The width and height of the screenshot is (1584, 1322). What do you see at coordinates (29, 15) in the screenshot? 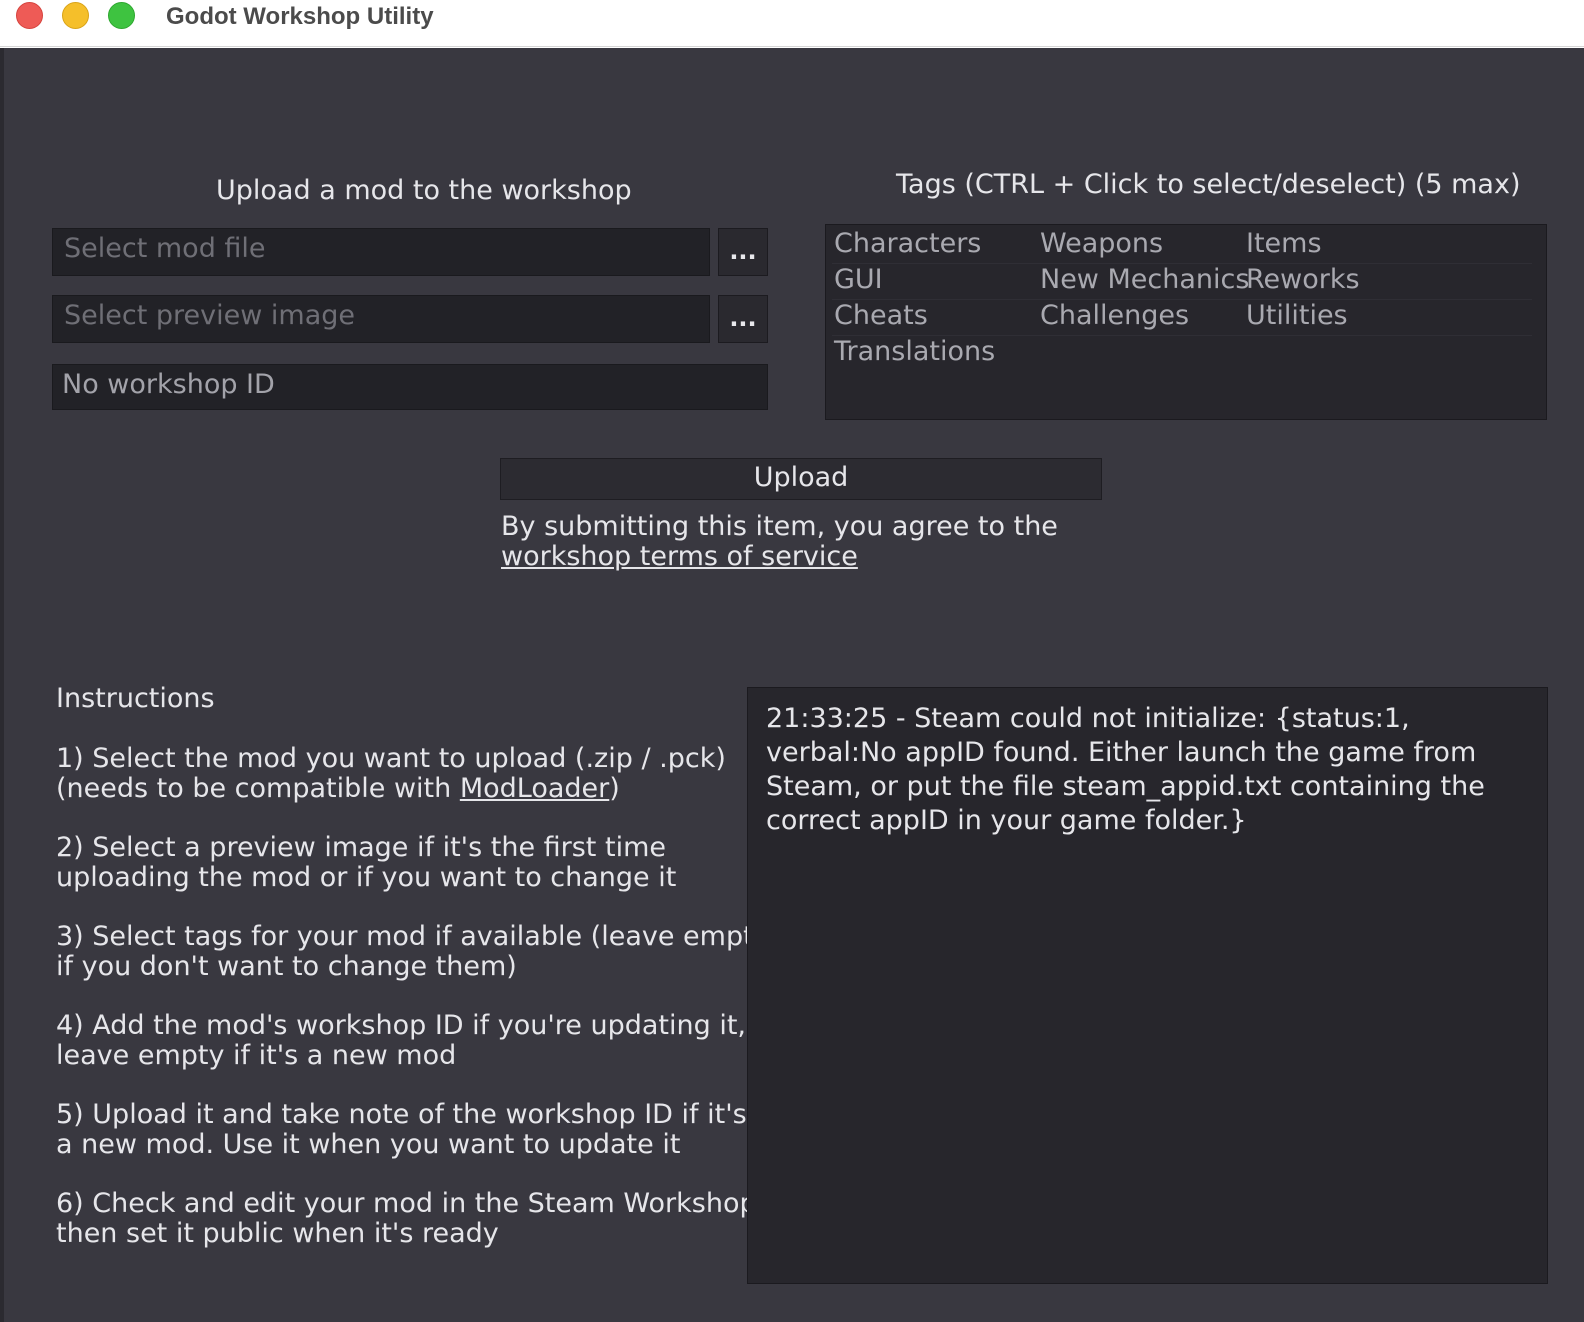
I see `close-window-button` at bounding box center [29, 15].